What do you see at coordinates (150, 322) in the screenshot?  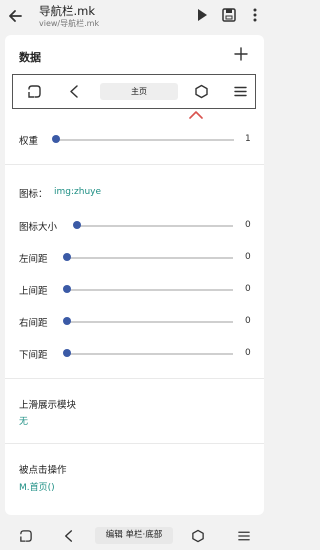 I see `right-margin-slider-track` at bounding box center [150, 322].